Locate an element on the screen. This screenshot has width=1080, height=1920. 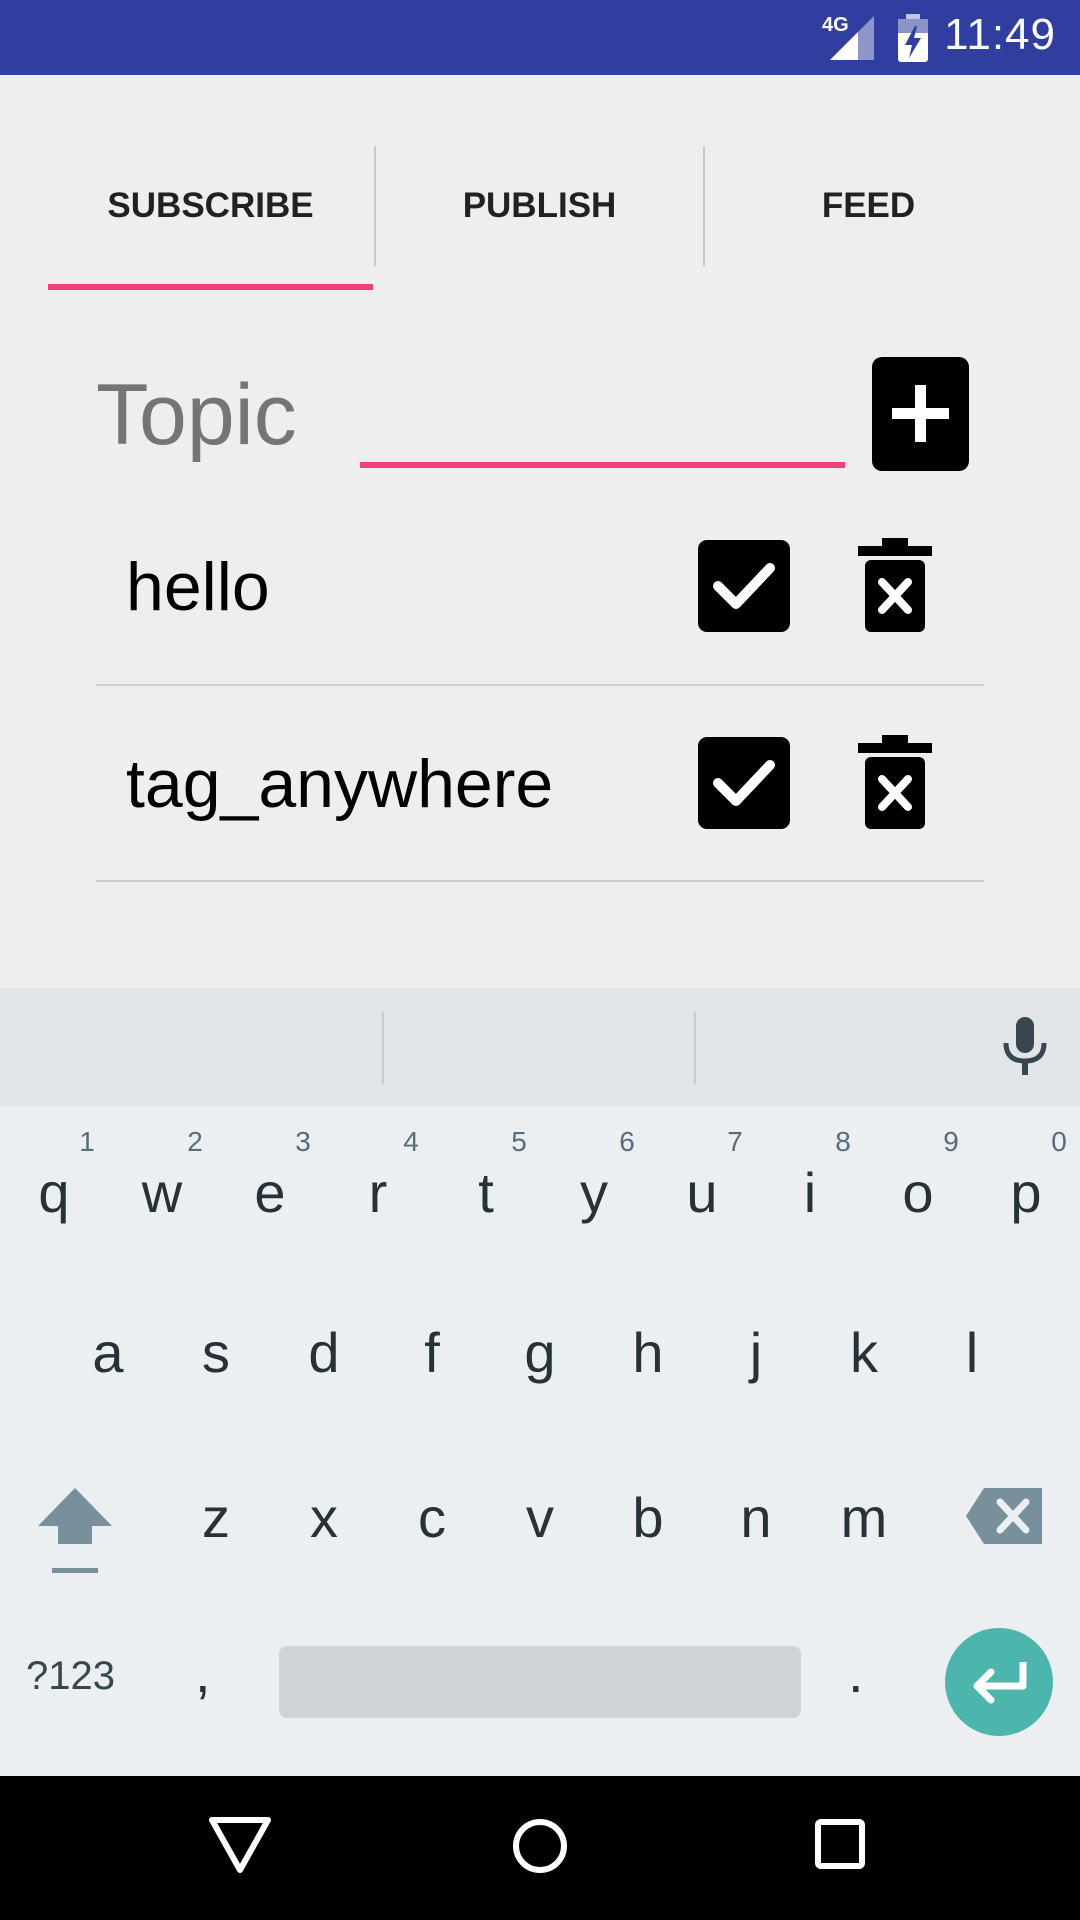
key-s: s is located at coordinates (216, 1352).